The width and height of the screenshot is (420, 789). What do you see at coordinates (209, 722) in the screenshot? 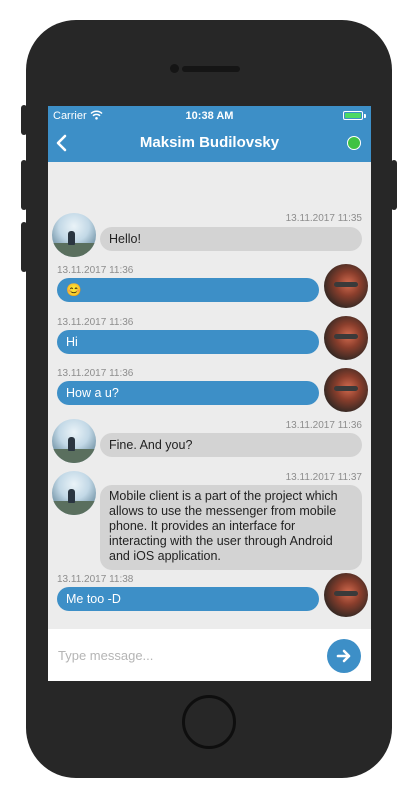
I see `home-button` at bounding box center [209, 722].